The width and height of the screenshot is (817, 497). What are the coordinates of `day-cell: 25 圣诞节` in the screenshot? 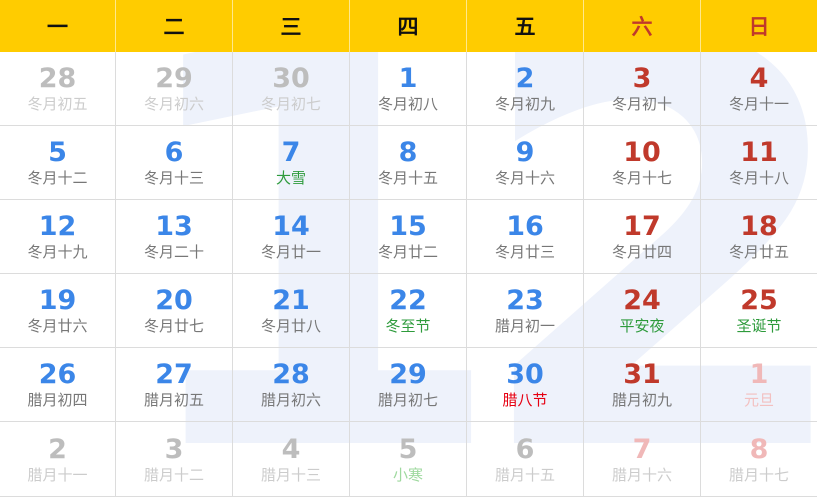 It's located at (759, 311).